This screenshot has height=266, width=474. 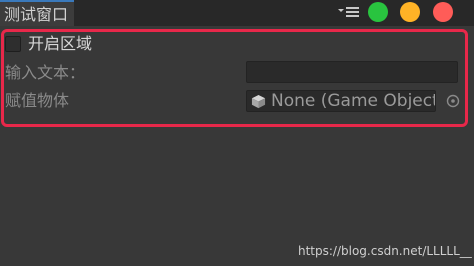 I want to click on window-tab-title: 测试窗口, so click(x=36, y=14).